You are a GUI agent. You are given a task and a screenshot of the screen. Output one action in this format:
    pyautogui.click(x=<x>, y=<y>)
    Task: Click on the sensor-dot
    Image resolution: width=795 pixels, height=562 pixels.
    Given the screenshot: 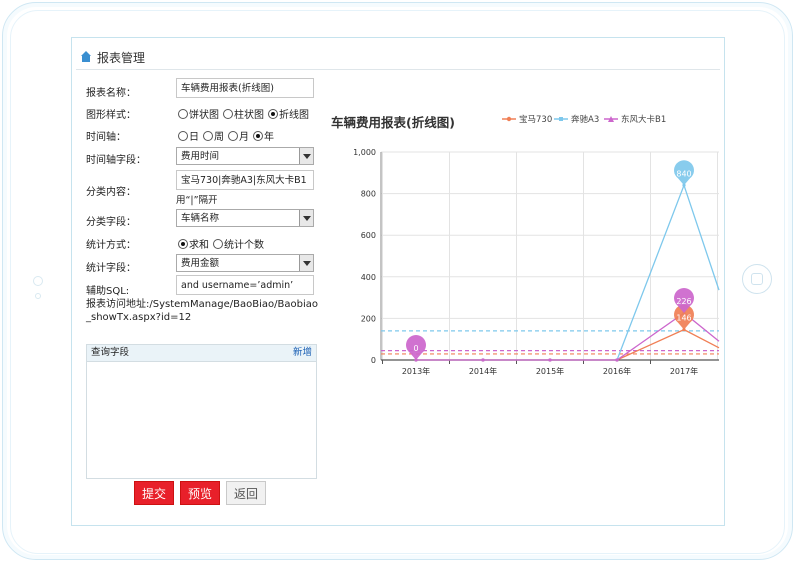 What is the action you would take?
    pyautogui.click(x=38, y=296)
    